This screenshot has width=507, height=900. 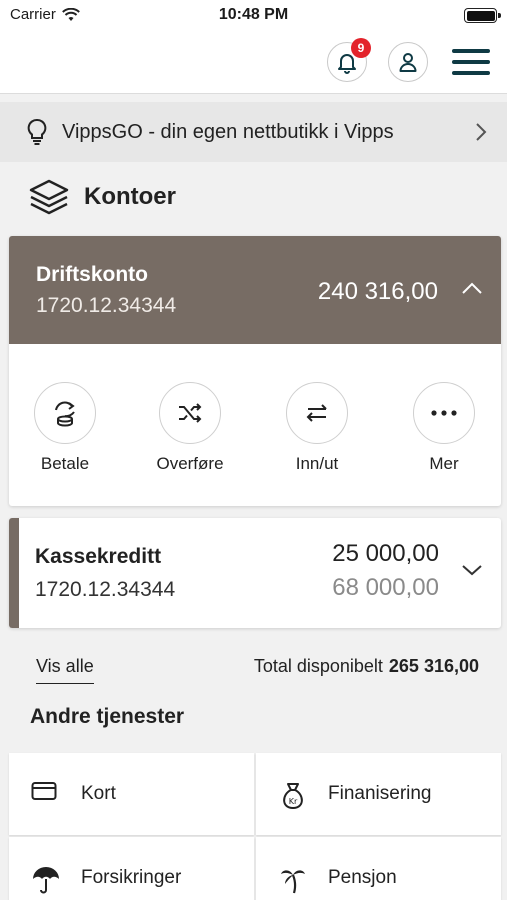 I want to click on total-available: Total disponibelt 265 316,00, so click(x=366, y=666).